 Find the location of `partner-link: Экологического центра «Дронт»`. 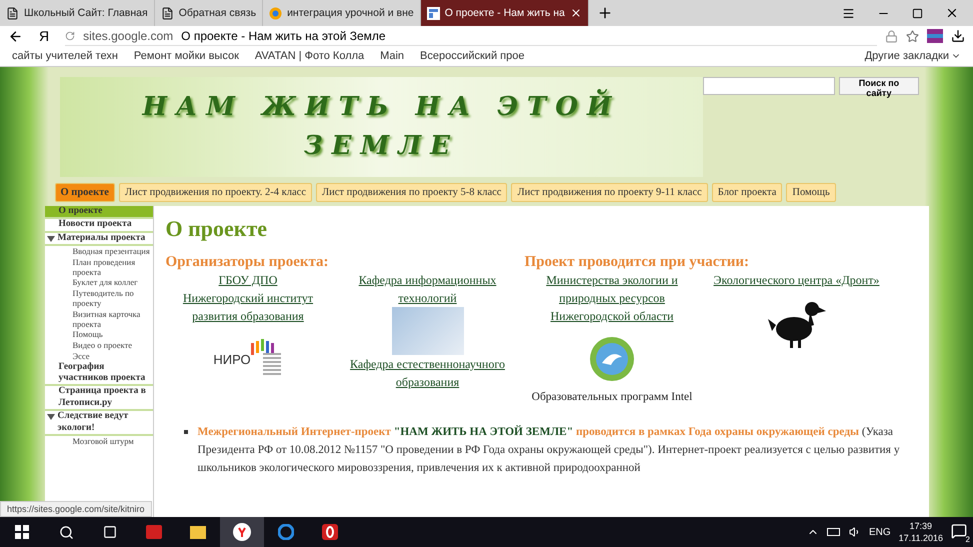

partner-link: Экологического центра «Дронт» is located at coordinates (797, 280).